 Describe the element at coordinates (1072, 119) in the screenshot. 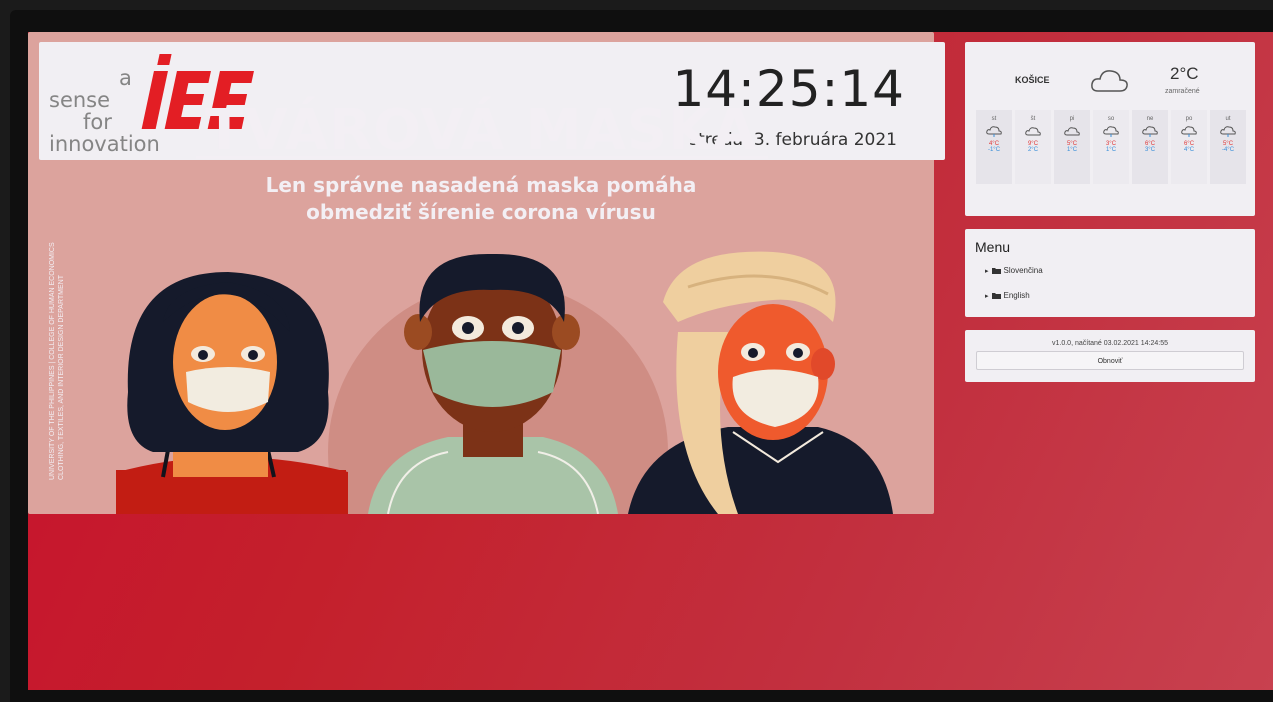

I see `forecast-day-name: pi` at that location.